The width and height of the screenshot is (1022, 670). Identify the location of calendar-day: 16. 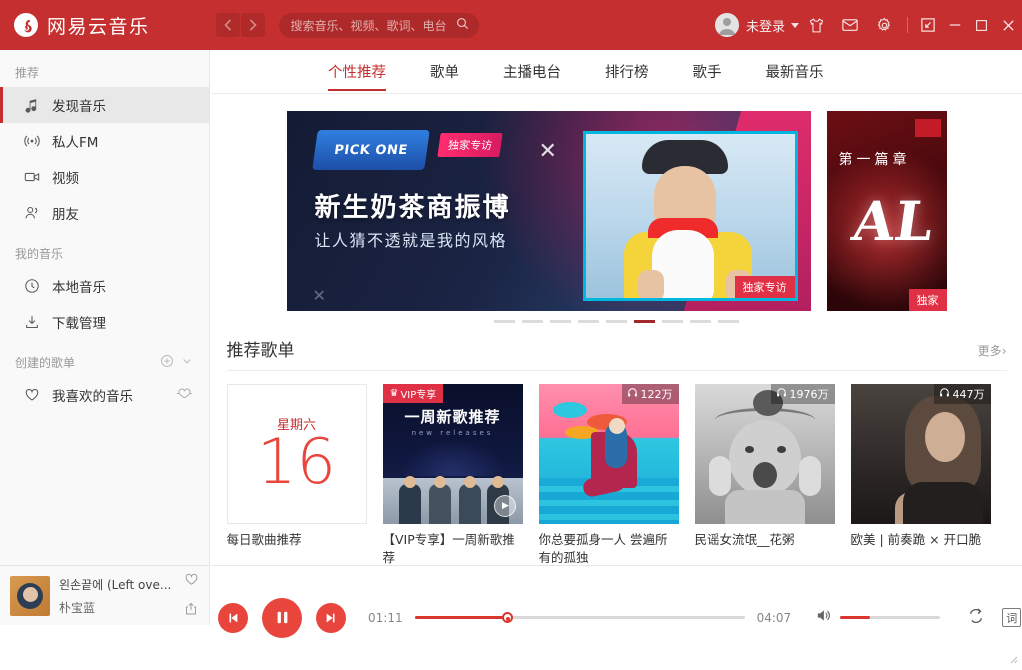
(296, 461).